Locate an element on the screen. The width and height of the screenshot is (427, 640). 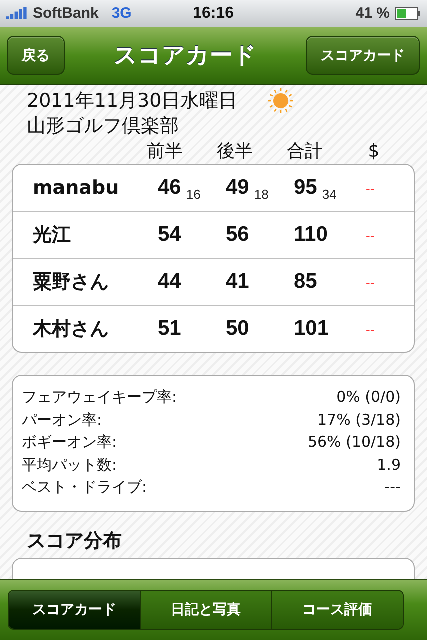
column-header: 後半 is located at coordinates (235, 151).